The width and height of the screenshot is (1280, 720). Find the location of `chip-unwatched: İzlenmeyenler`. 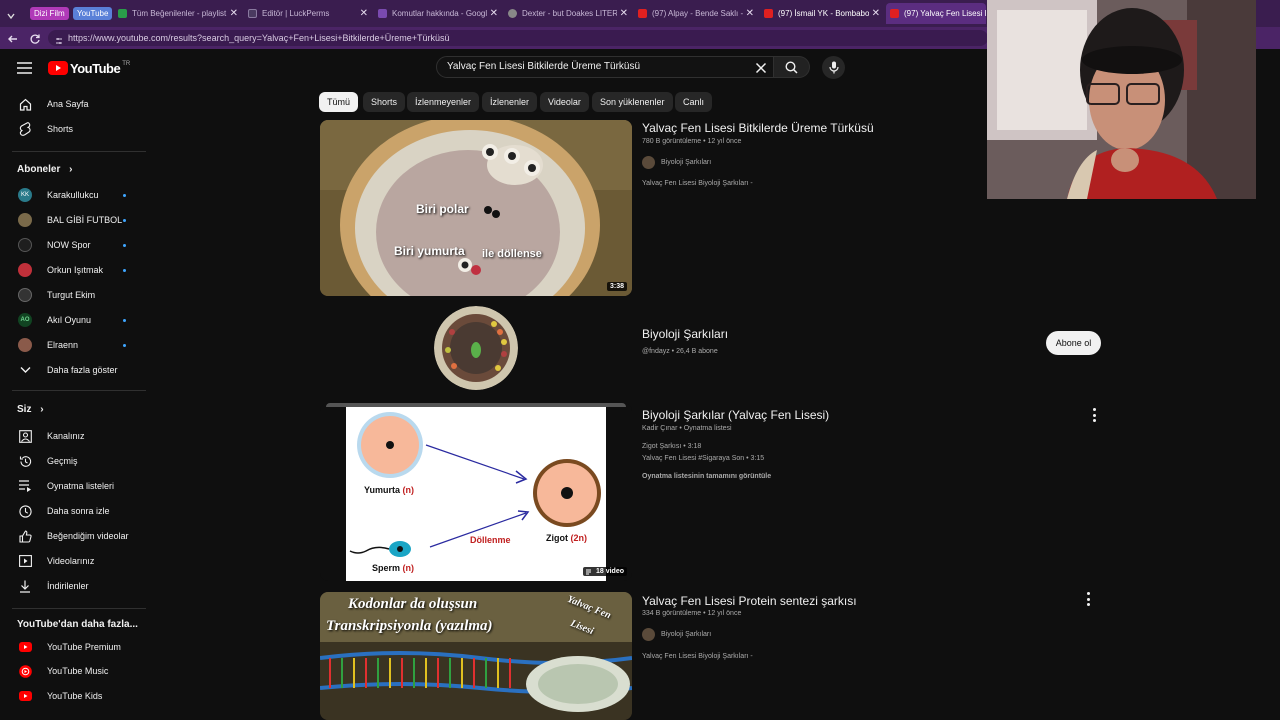

chip-unwatched: İzlenmeyenler is located at coordinates (443, 102).